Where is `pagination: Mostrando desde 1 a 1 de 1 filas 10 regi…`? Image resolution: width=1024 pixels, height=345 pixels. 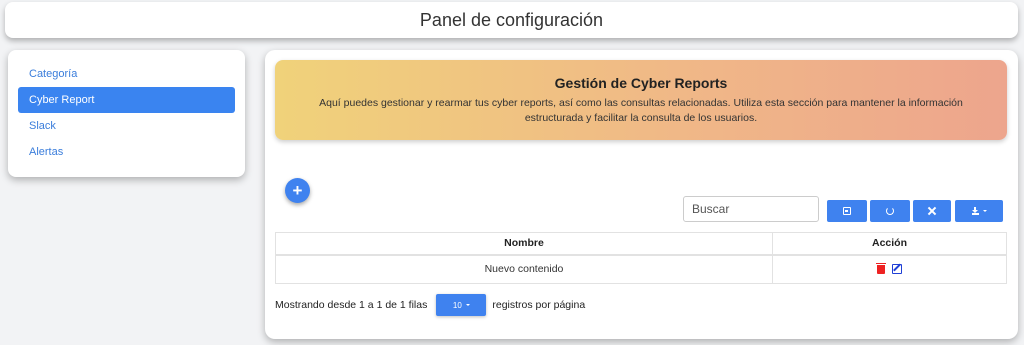
pagination: Mostrando desde 1 a 1 de 1 filas 10 regi… is located at coordinates (430, 305).